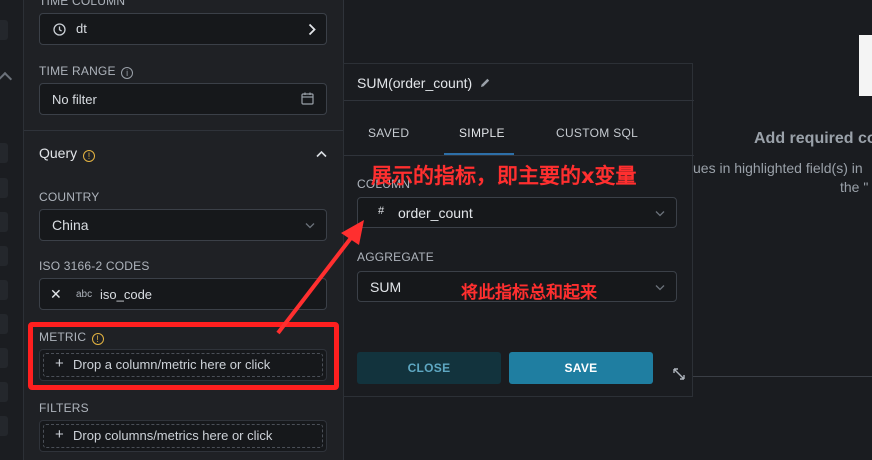 This screenshot has height=460, width=872. Describe the element at coordinates (504, 176) in the screenshot. I see `annotation-metric-note: 展示的指标，即主要的x变量` at that location.